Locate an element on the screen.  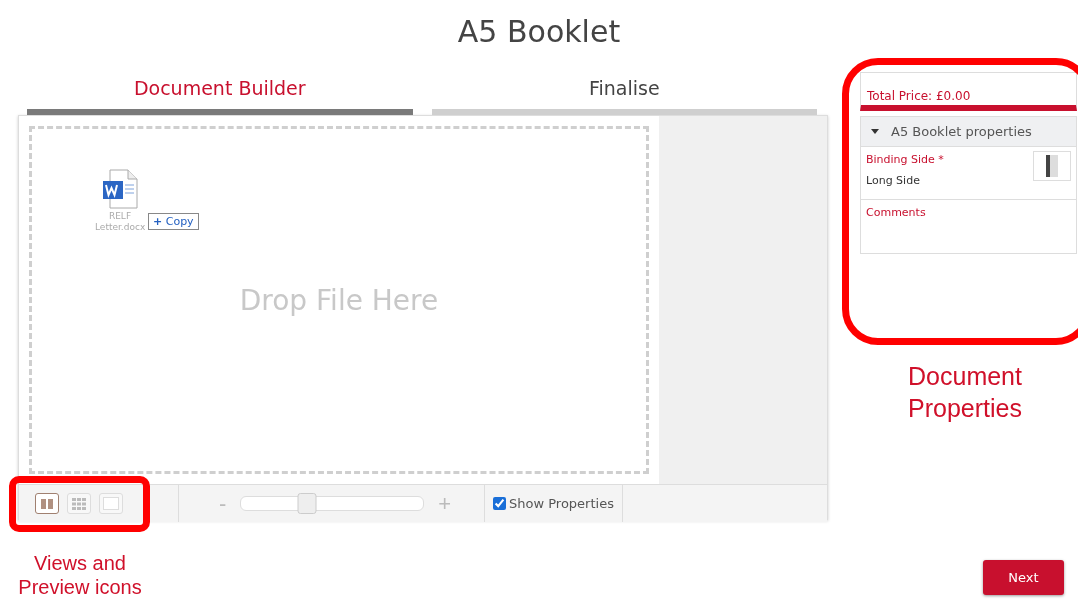
view-button is located at coordinates (47, 503).